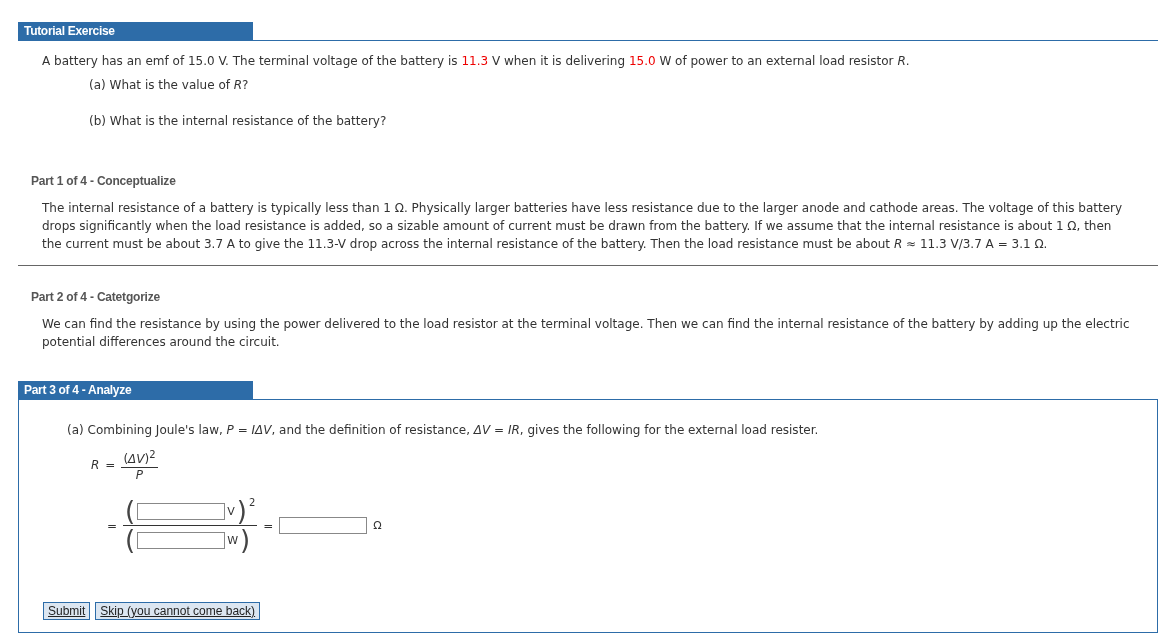  I want to click on question-text: (a) What is the value of R?, so click(169, 85).